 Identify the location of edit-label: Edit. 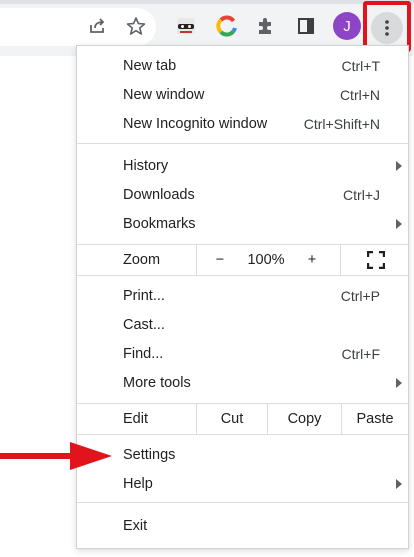
(135, 419).